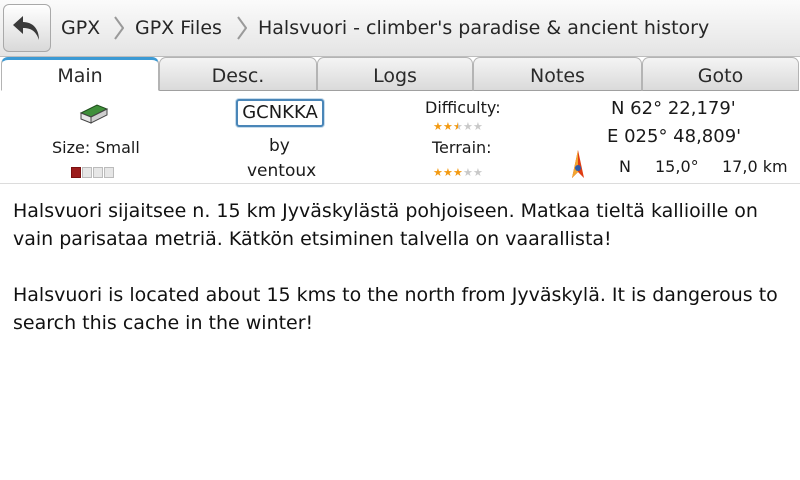  Describe the element at coordinates (625, 166) in the screenshot. I see `compass-direction: N` at that location.